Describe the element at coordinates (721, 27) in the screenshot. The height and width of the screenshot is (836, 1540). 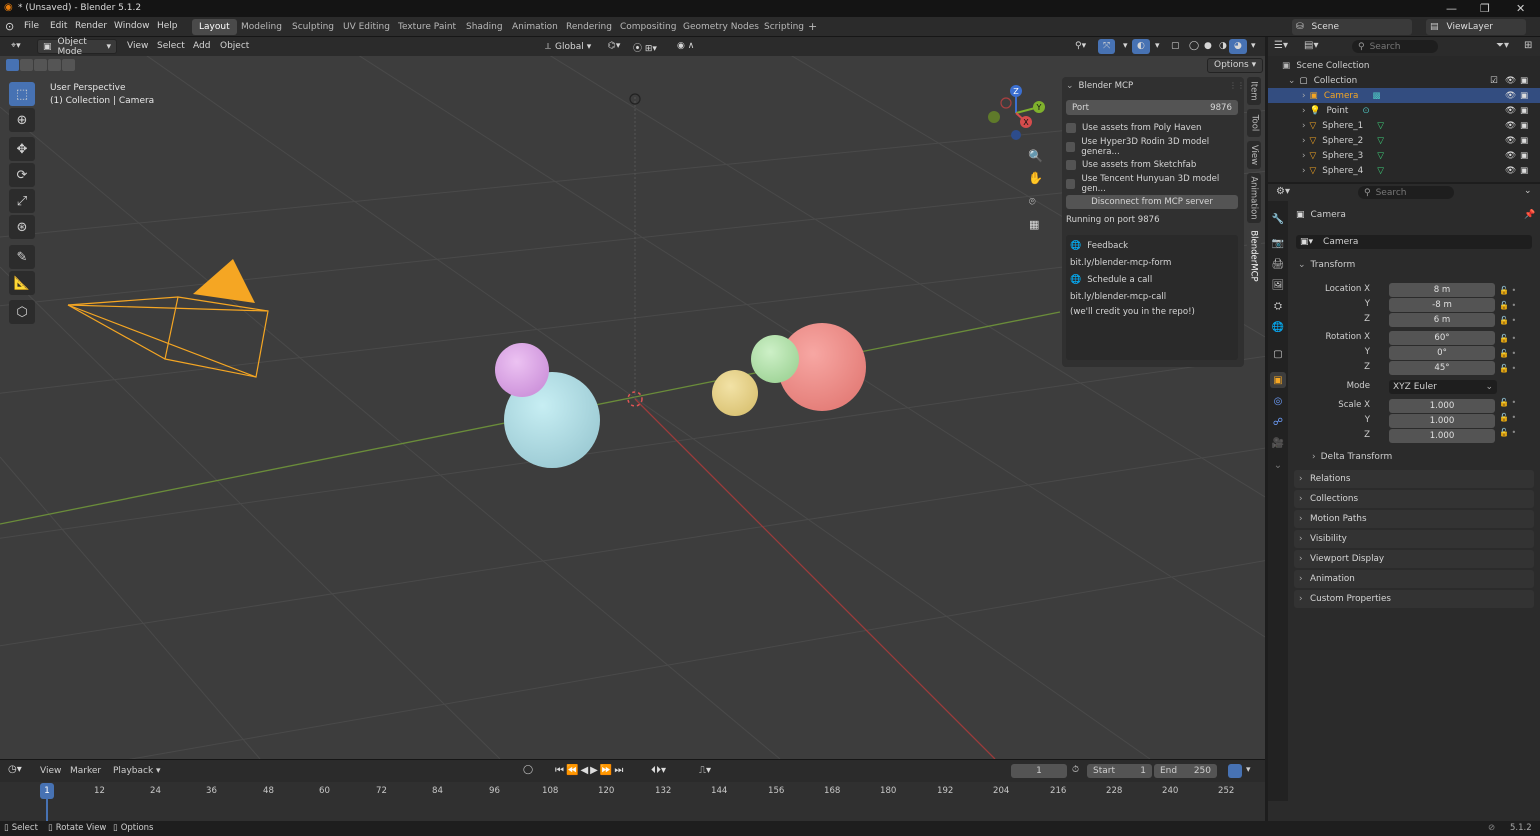
I see `tab-geometry-nodes: Geometry Nodes` at that location.